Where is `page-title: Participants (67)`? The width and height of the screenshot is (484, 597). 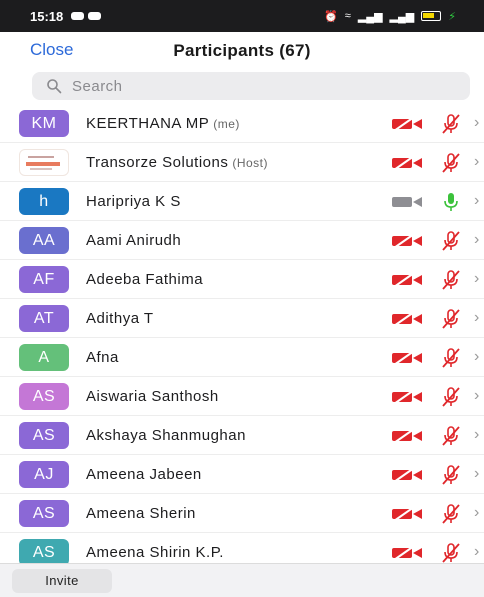
page-title: Participants (67) is located at coordinates (242, 50).